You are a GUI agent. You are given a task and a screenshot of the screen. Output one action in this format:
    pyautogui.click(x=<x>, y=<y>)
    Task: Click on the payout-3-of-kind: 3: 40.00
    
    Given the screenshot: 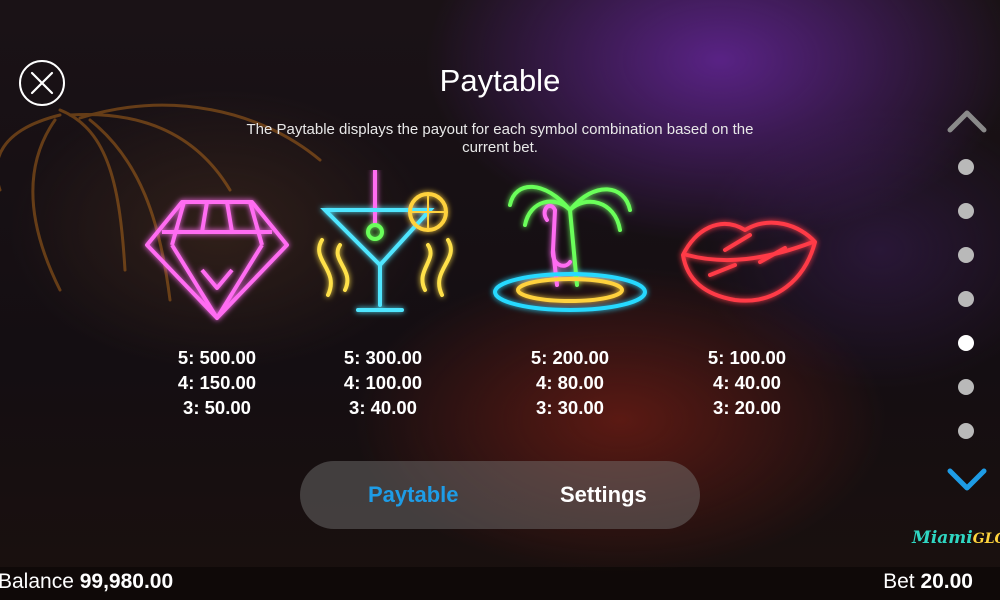 What is the action you would take?
    pyautogui.click(x=383, y=407)
    